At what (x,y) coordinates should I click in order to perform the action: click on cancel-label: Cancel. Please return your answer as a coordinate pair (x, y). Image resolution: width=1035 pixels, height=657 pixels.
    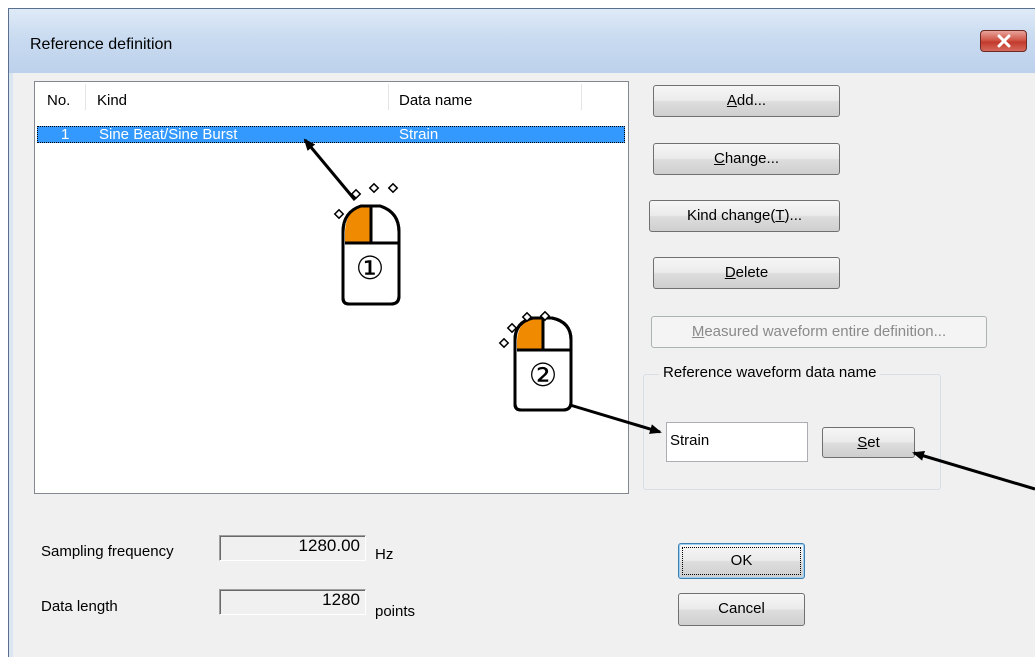
    Looking at the image, I should click on (741, 608).